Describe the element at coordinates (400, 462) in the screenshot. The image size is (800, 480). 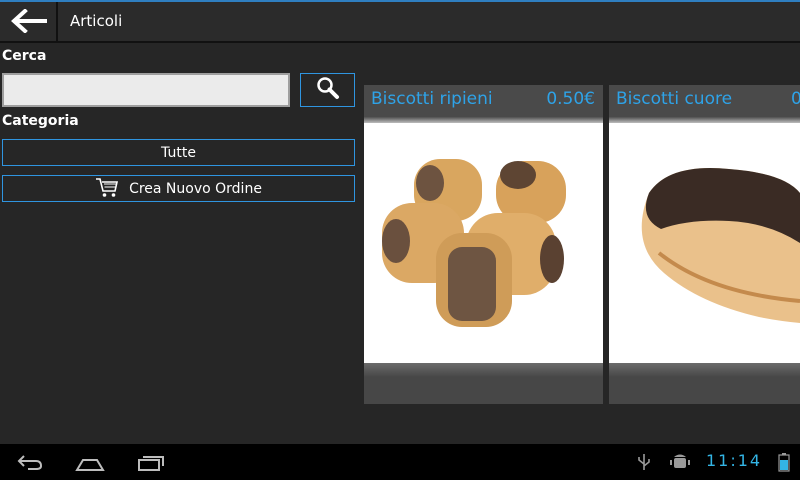
I see `system-nav-bar: 11:14` at that location.